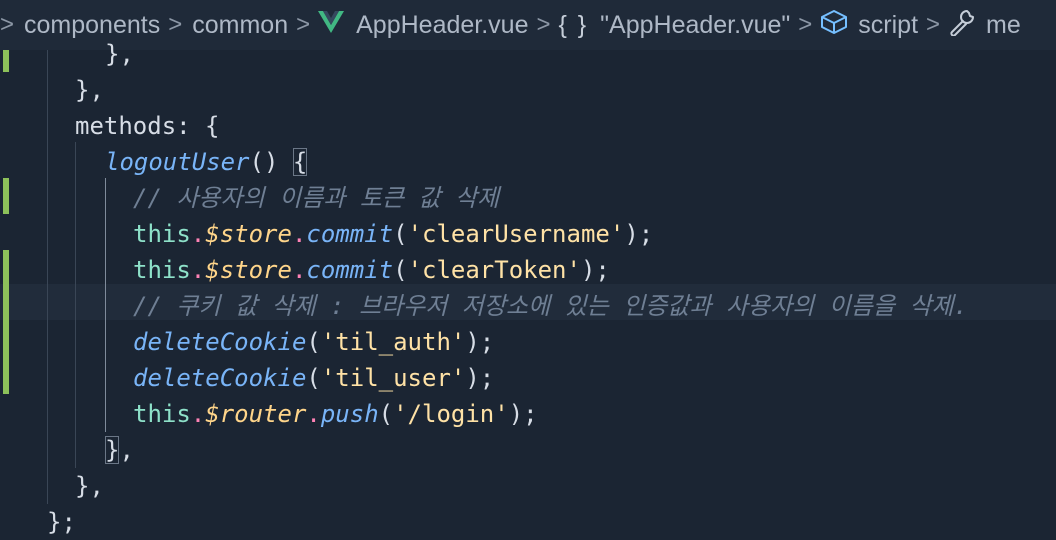  Describe the element at coordinates (1003, 25) in the screenshot. I see `breadcrumb-item-methods: me` at that location.